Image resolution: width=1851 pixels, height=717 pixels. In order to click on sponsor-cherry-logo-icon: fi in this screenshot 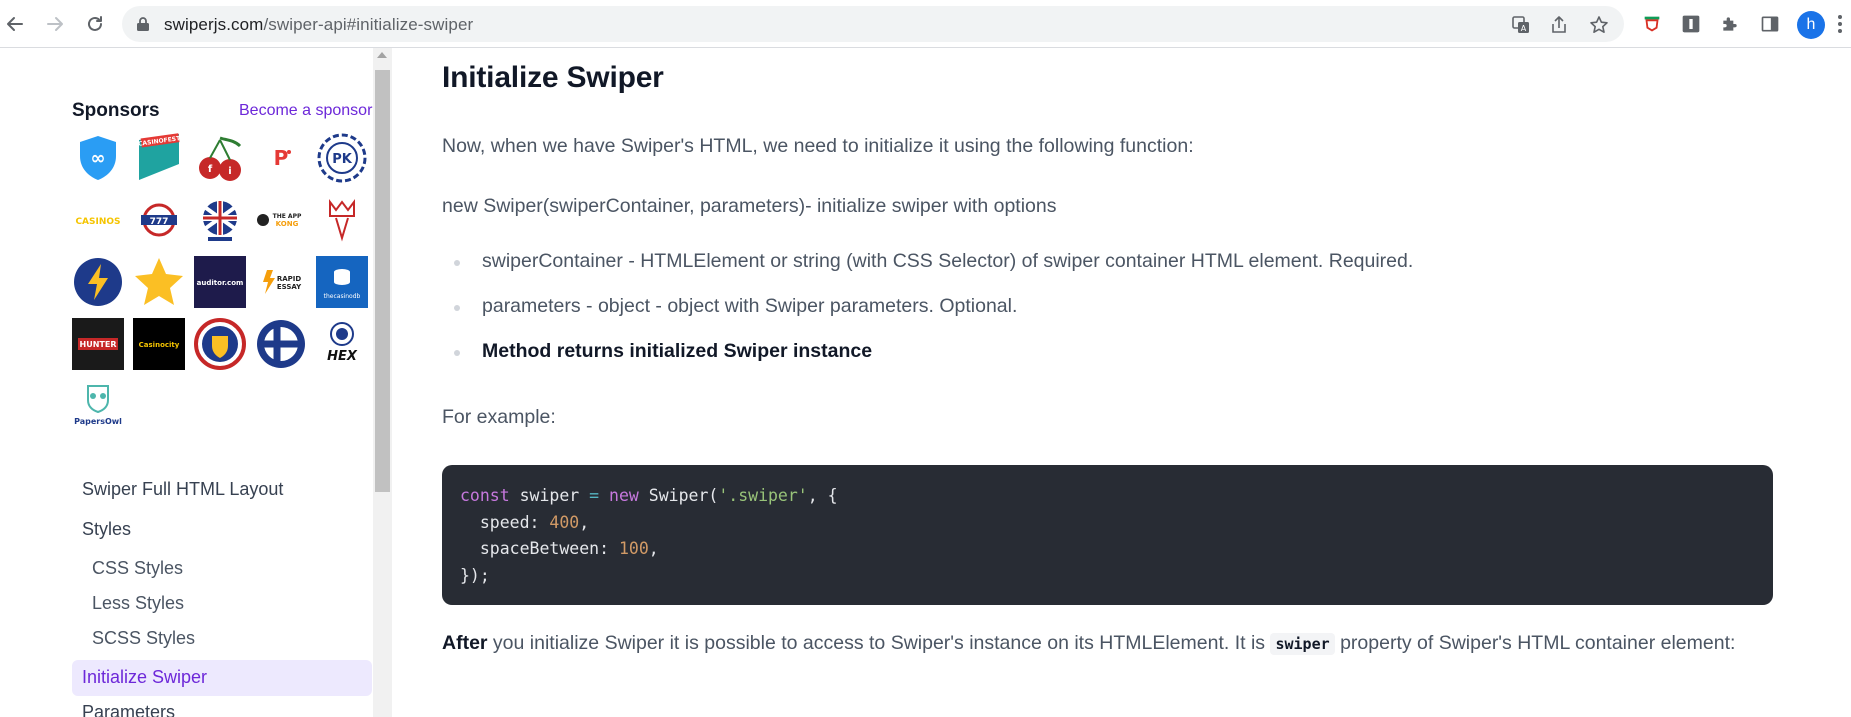, I will do `click(220, 158)`.